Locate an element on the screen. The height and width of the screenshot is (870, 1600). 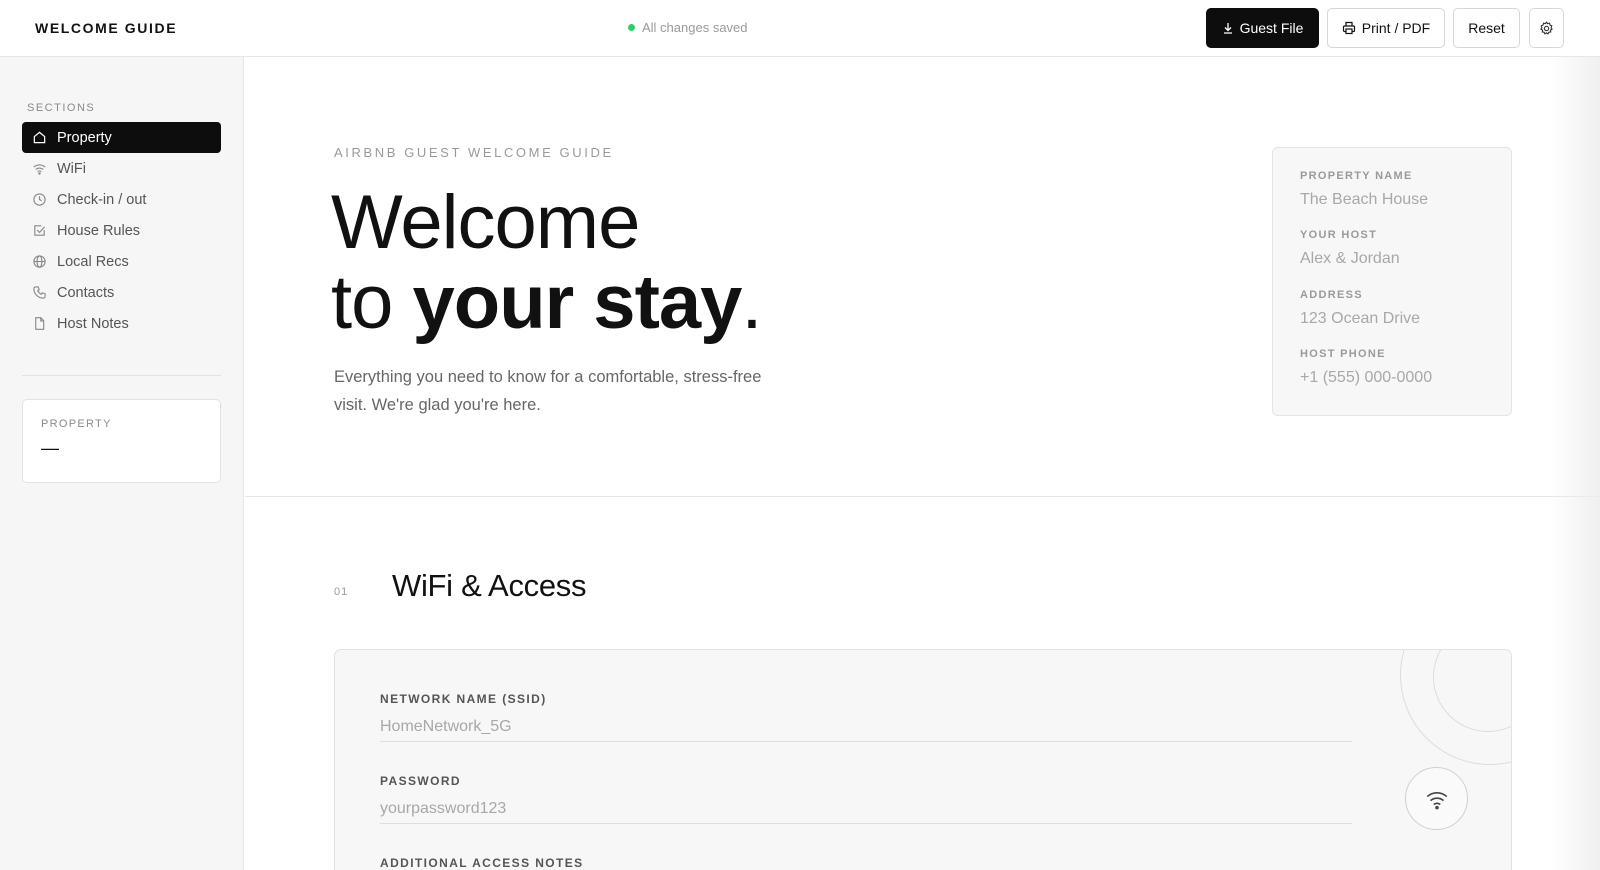
reset-label: Reset is located at coordinates (1486, 28).